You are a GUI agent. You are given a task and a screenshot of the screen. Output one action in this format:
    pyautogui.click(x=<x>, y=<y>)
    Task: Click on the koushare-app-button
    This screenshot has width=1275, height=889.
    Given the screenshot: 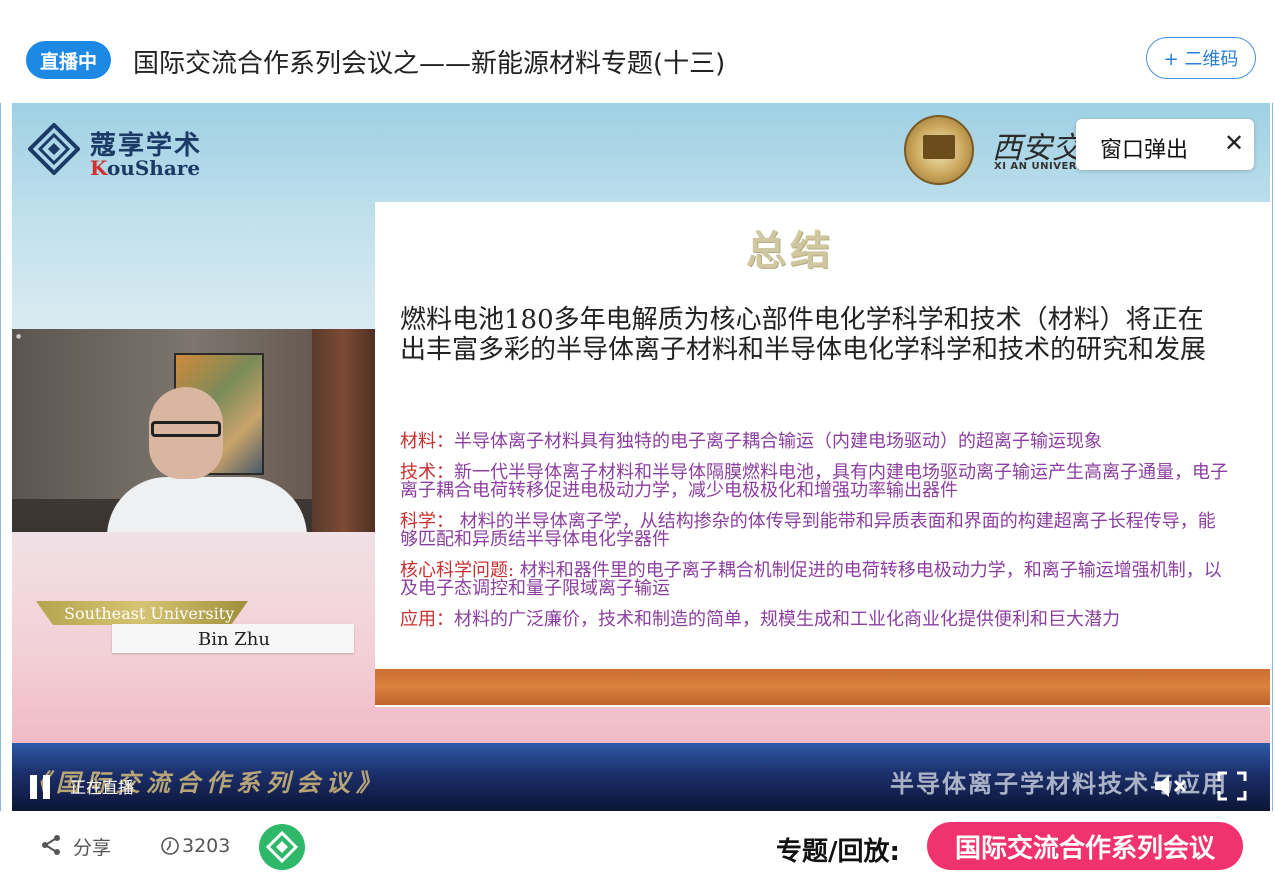 What is the action you would take?
    pyautogui.click(x=282, y=847)
    